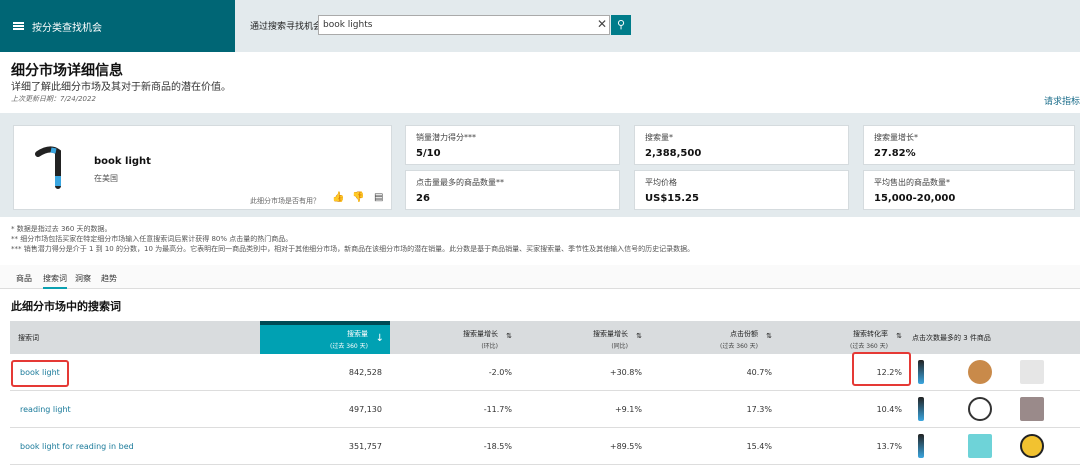 This screenshot has height=473, width=1080. What do you see at coordinates (715, 337) in the screenshot?
I see `col-click-share: 点击份额 (过去 360 天) ⇅` at bounding box center [715, 337].